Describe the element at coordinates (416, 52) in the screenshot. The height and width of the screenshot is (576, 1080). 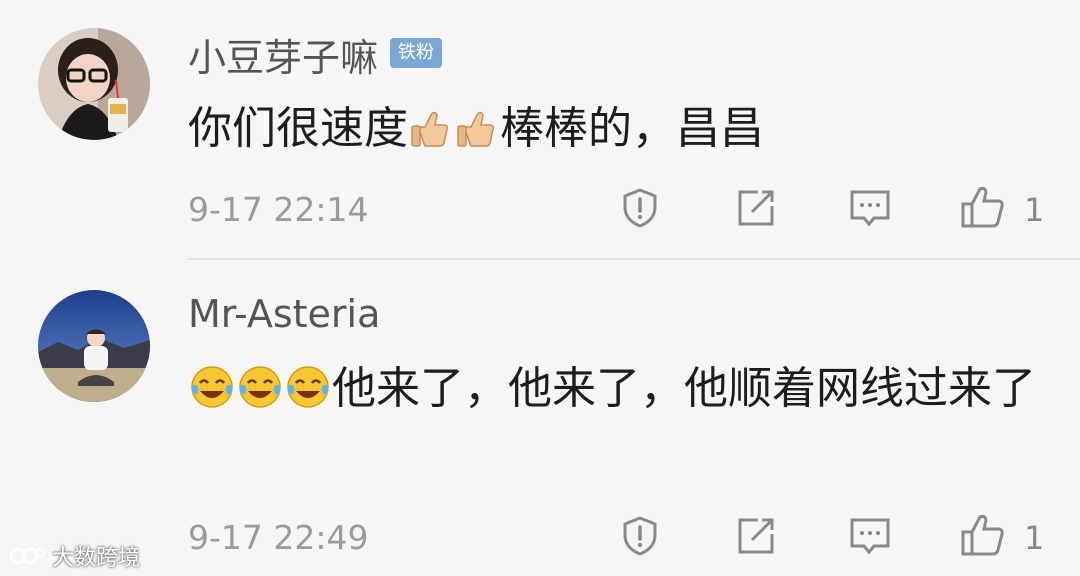
I see `fan-badge: 铁粉` at that location.